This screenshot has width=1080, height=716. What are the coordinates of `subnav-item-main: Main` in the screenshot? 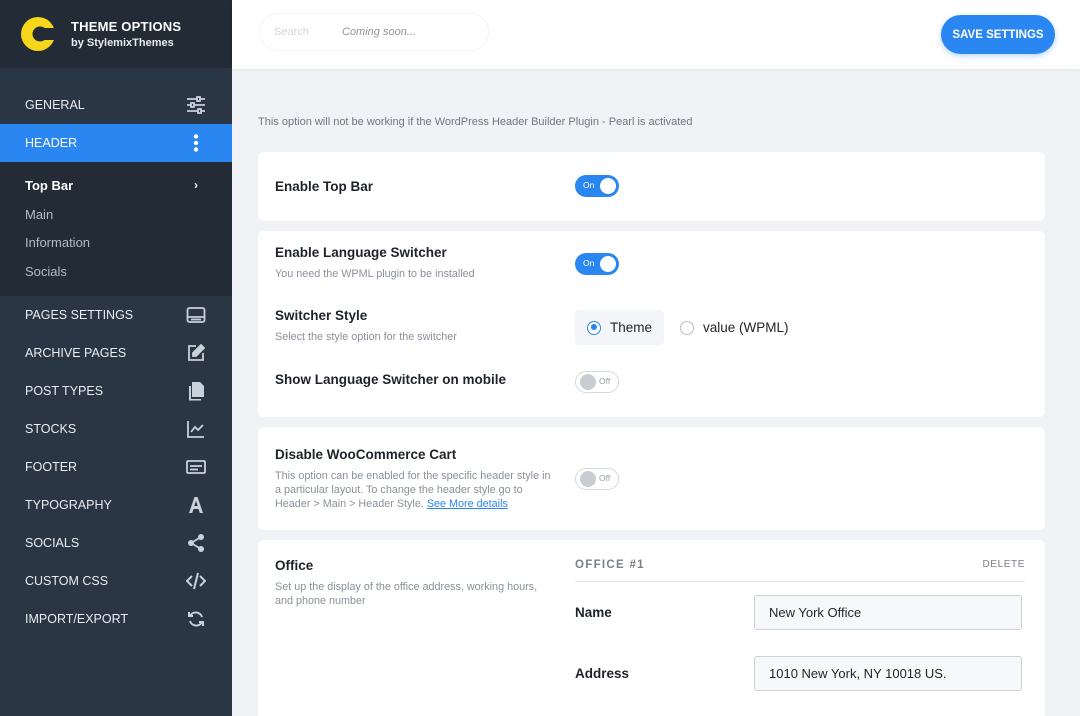 It's located at (116, 214).